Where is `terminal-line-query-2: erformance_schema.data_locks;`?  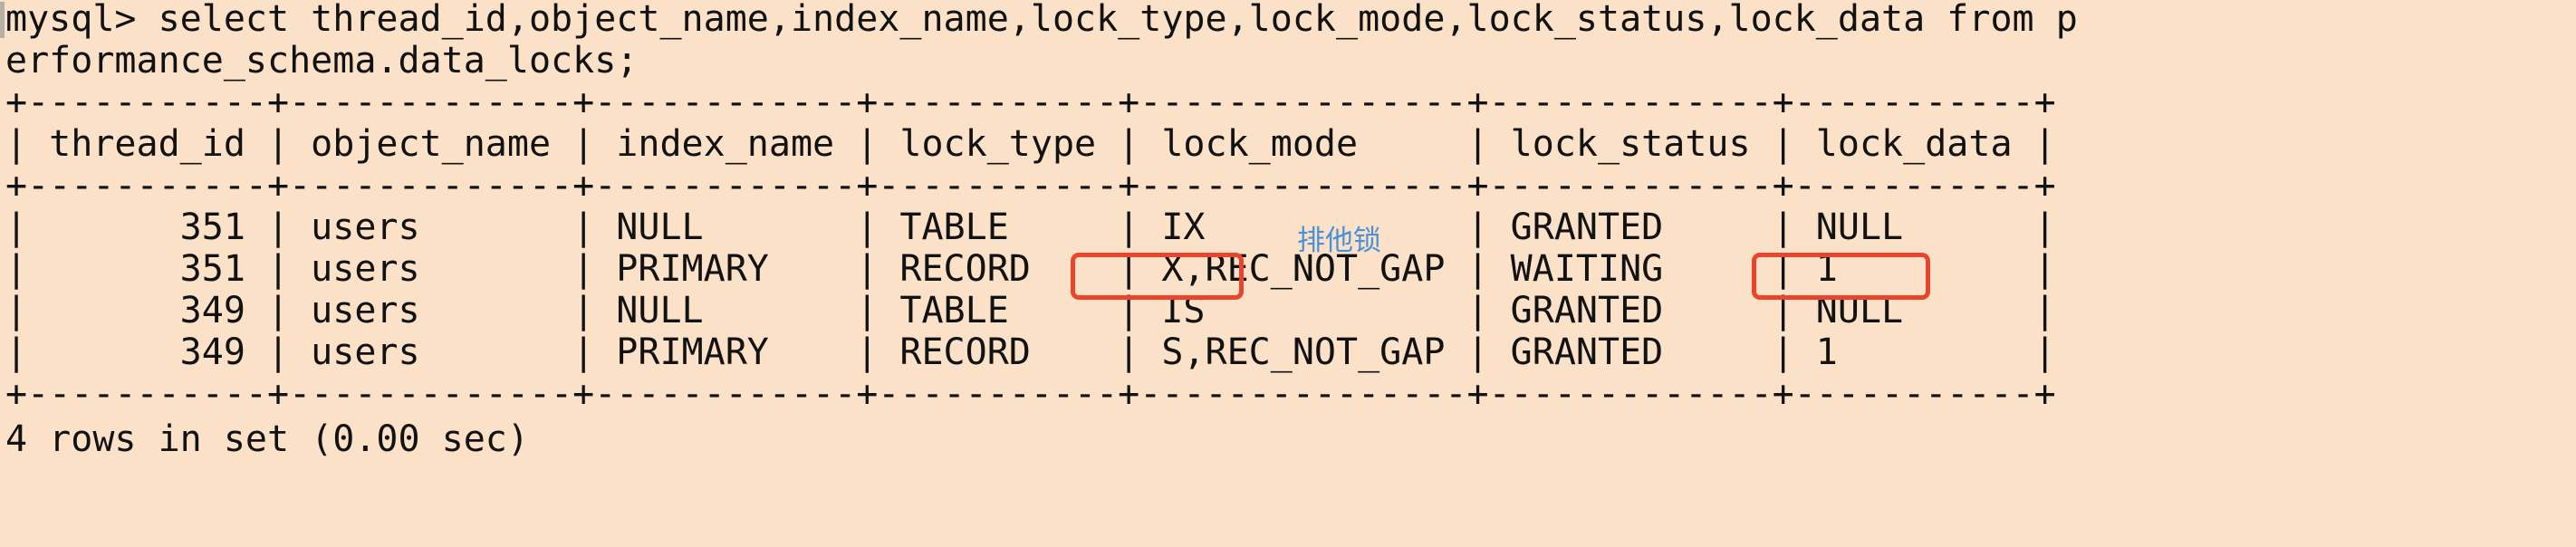 terminal-line-query-2: erformance_schema.data_locks; is located at coordinates (322, 61).